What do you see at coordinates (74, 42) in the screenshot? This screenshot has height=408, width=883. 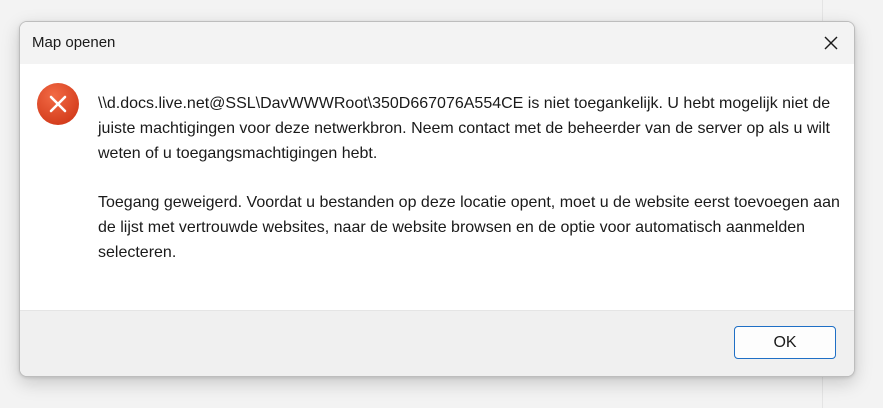 I see `dialog-title: Map openen` at bounding box center [74, 42].